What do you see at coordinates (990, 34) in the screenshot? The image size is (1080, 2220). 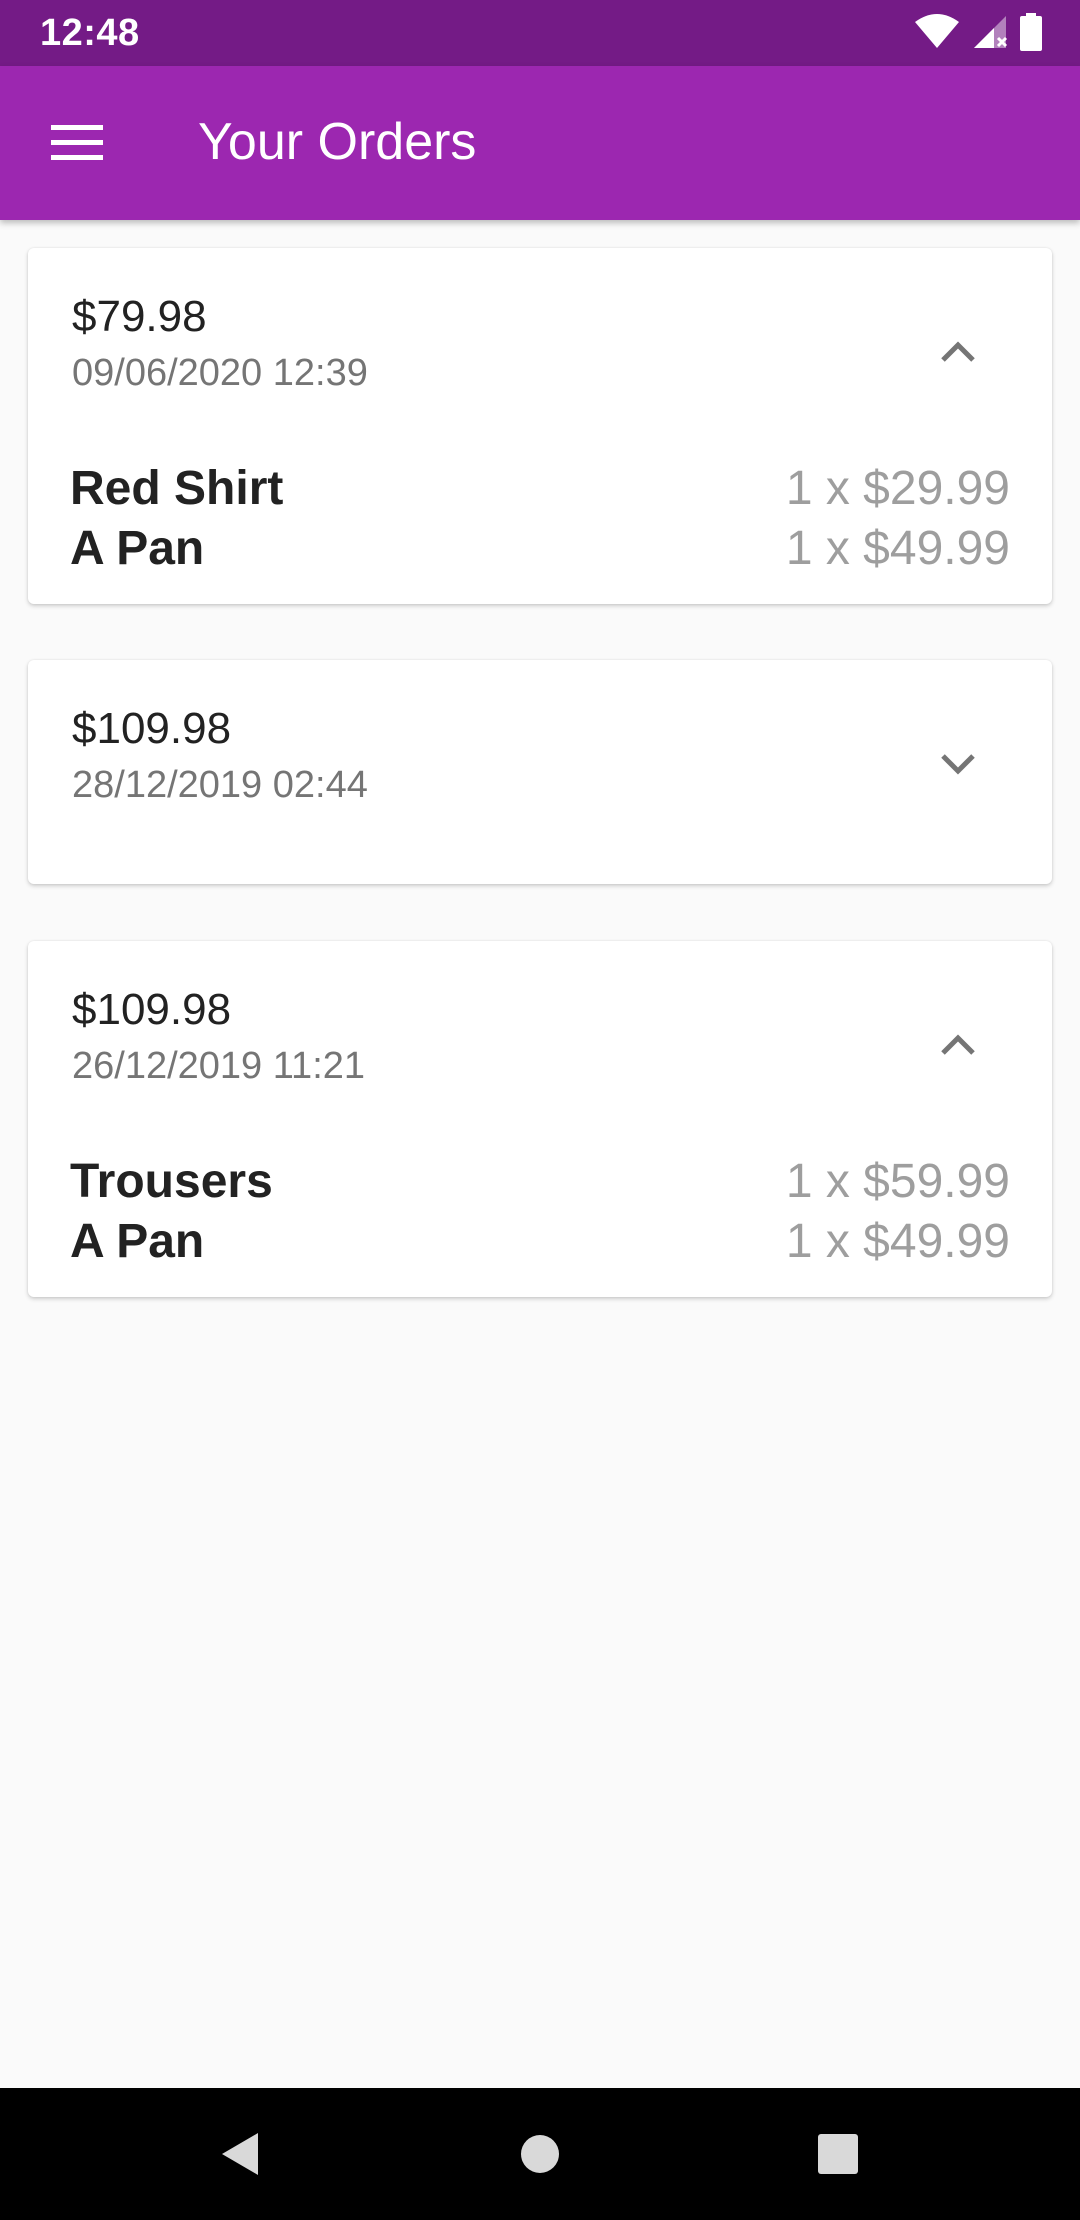 I see `cell-signal-icon` at bounding box center [990, 34].